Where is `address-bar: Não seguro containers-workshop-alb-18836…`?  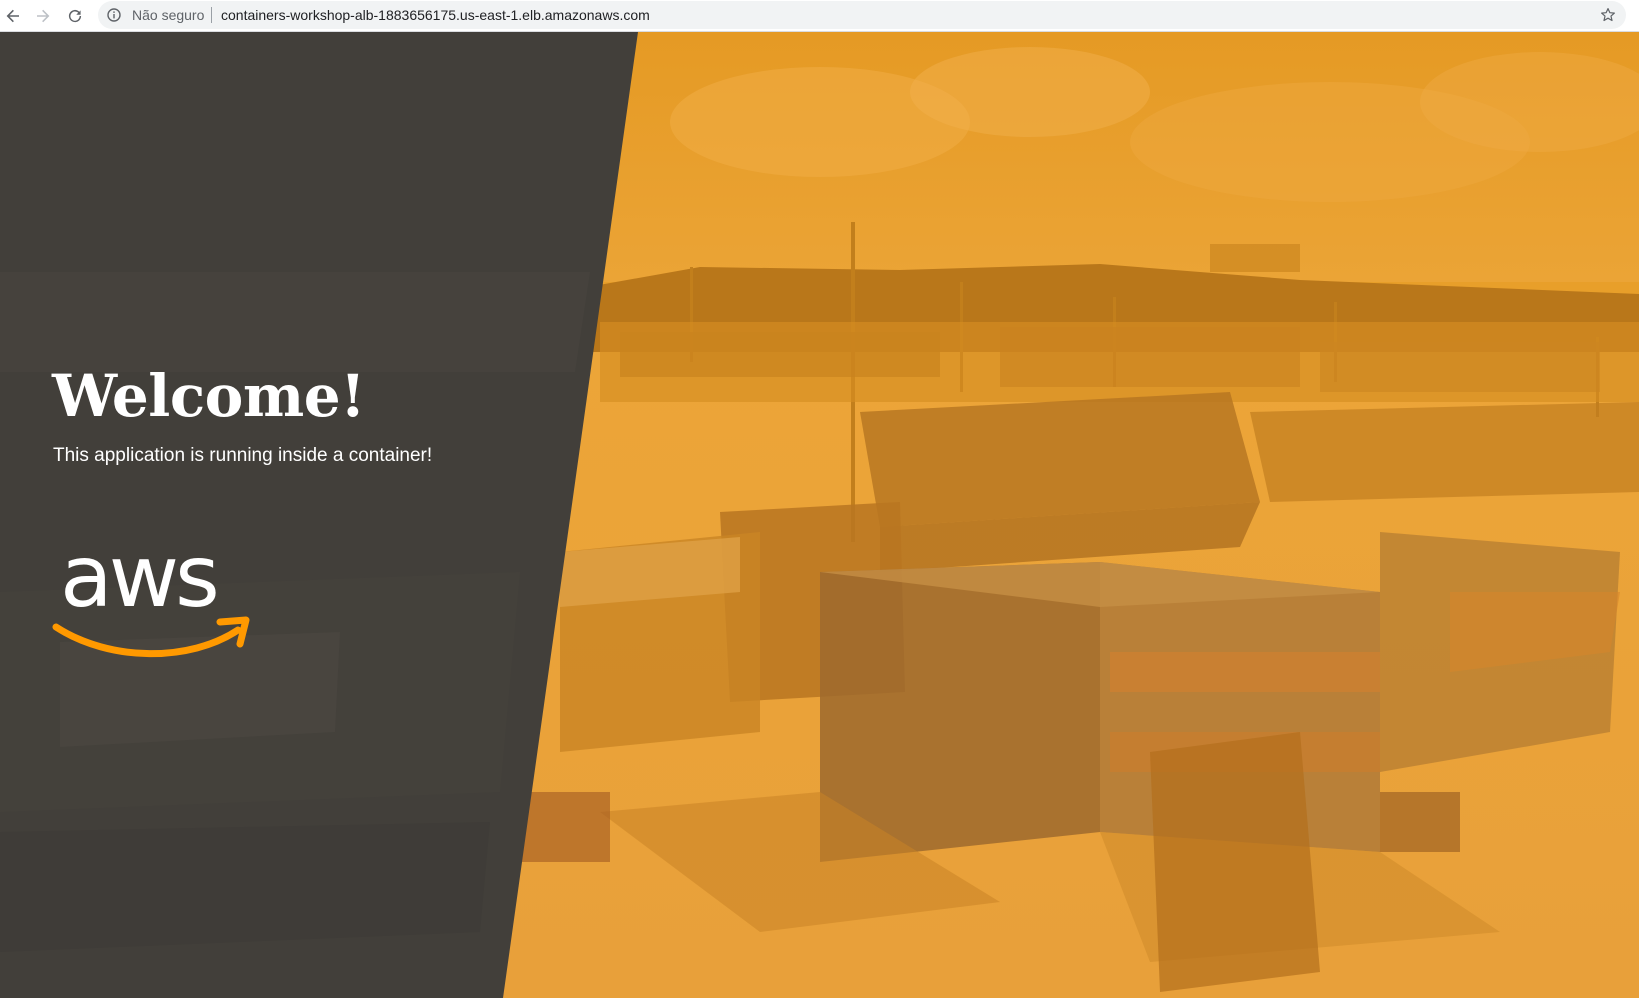
address-bar: Não seguro containers-workshop-alb-18836… is located at coordinates (862, 15).